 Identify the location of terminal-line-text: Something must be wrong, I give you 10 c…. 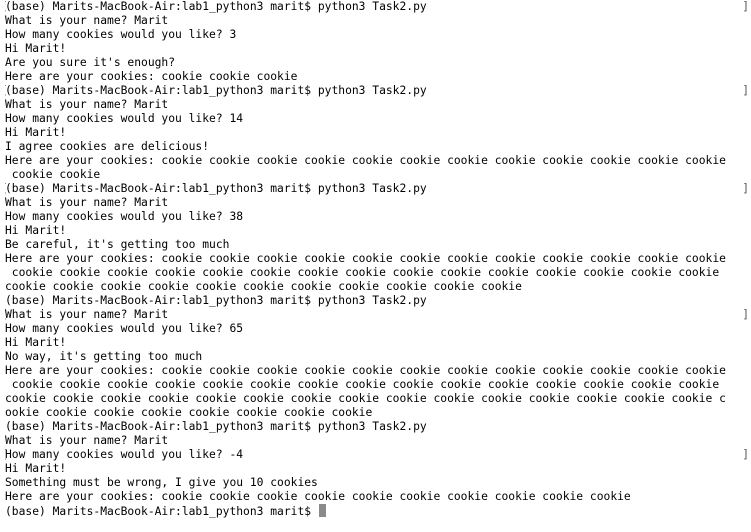
(161, 482).